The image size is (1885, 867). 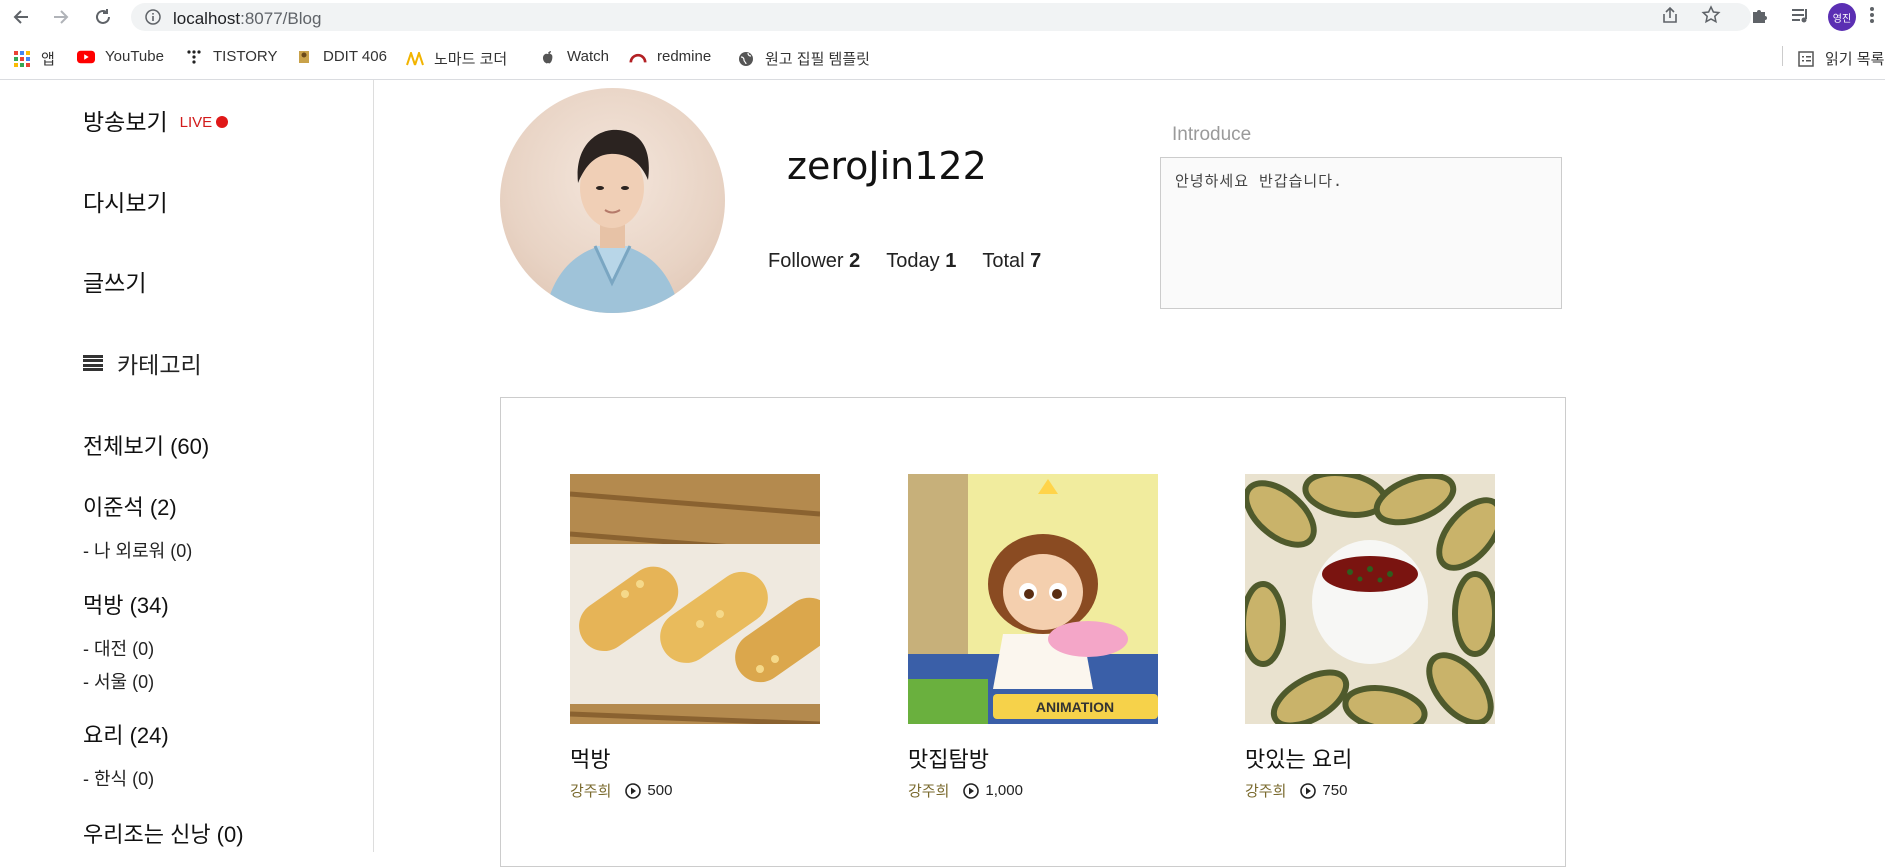 I want to click on views-count: 500, so click(x=660, y=790).